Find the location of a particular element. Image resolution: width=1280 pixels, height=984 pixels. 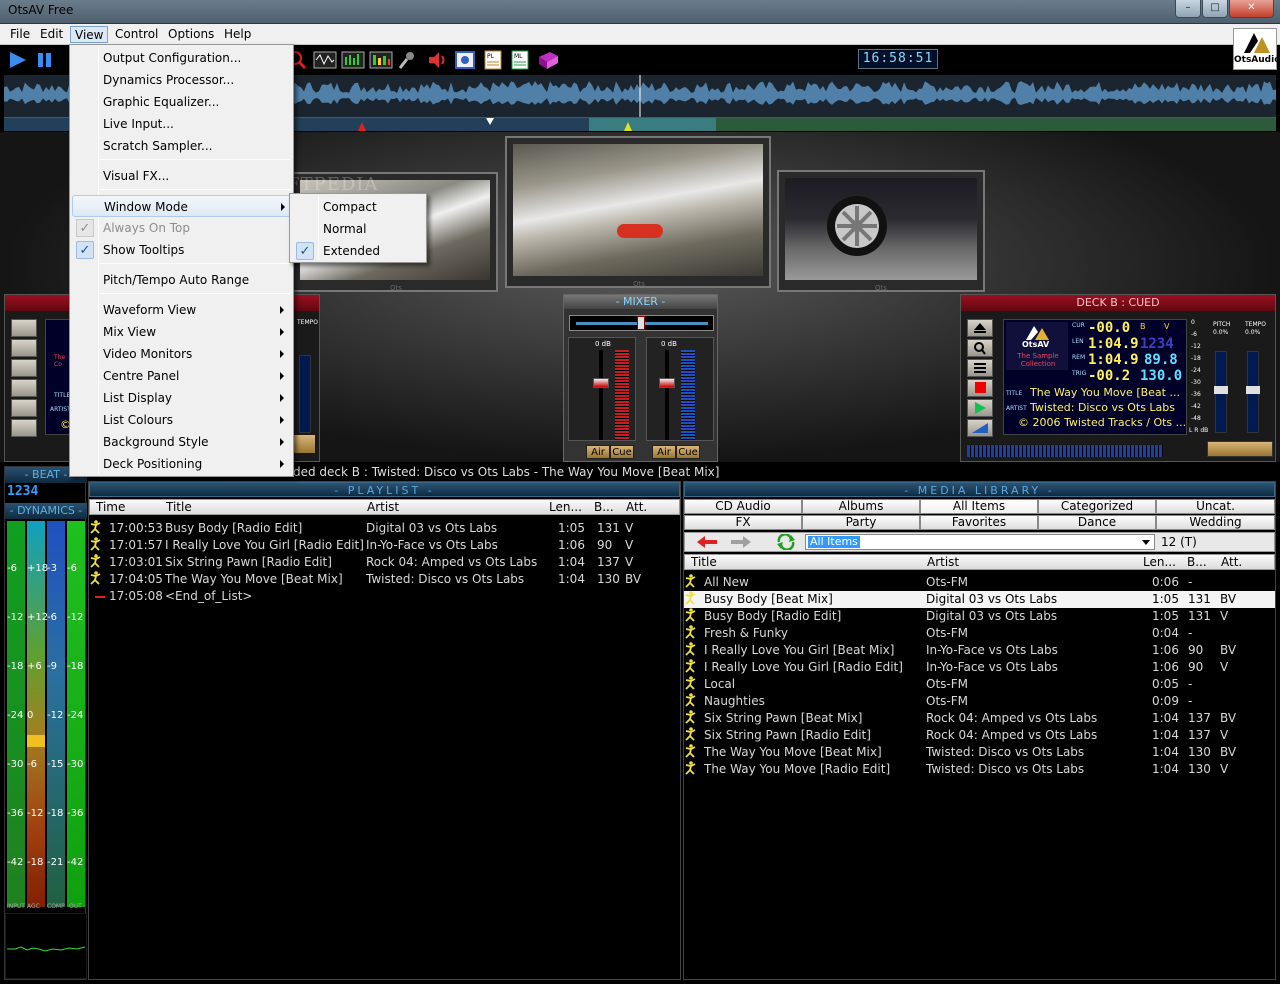

library-row: Local Ots-FM 0:05- is located at coordinates (979, 684).